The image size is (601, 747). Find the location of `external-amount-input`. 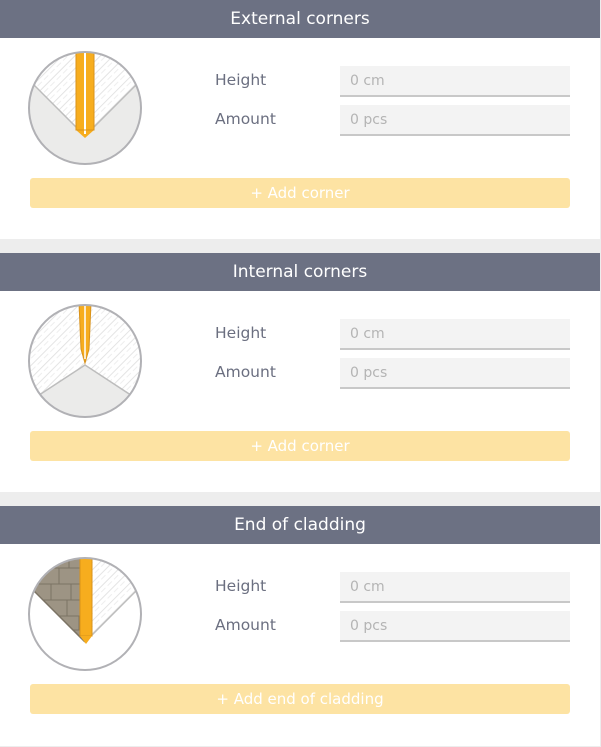

external-amount-input is located at coordinates (455, 120).